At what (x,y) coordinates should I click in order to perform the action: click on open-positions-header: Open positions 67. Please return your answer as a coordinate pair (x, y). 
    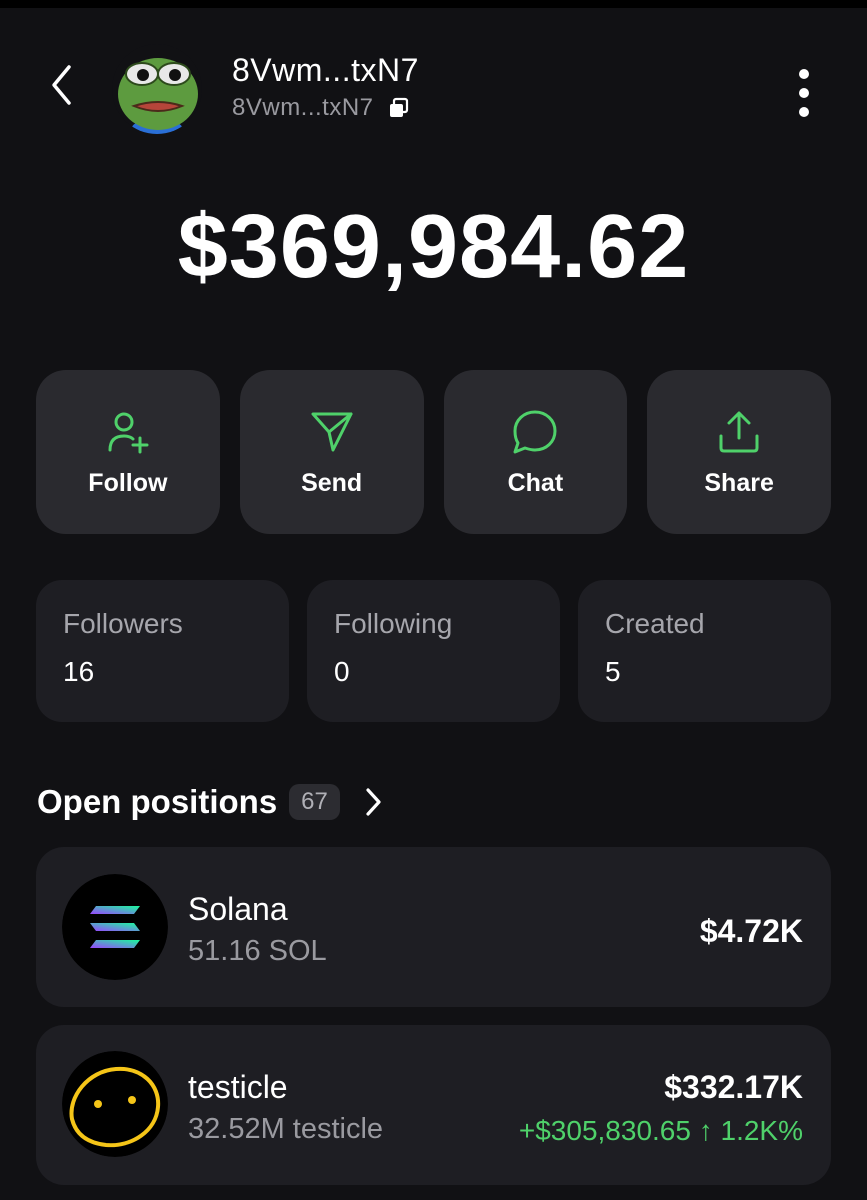
    Looking at the image, I should click on (212, 802).